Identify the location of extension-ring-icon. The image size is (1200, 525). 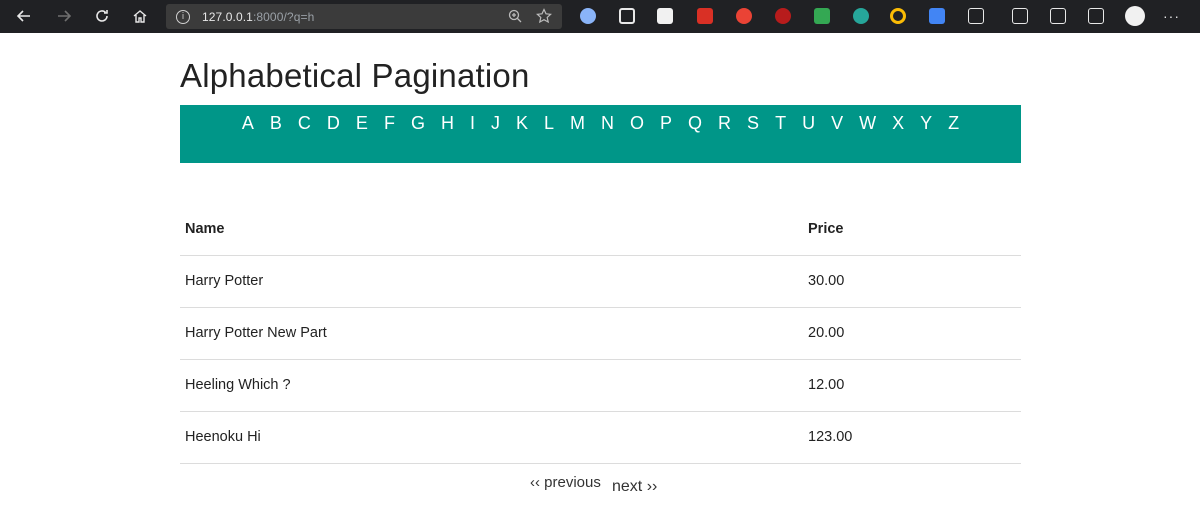
(898, 16).